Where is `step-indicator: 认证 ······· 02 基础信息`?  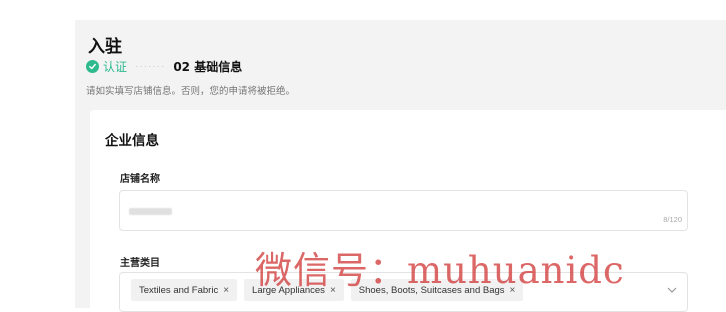
step-indicator: 认证 ······· 02 基础信息 is located at coordinates (164, 66).